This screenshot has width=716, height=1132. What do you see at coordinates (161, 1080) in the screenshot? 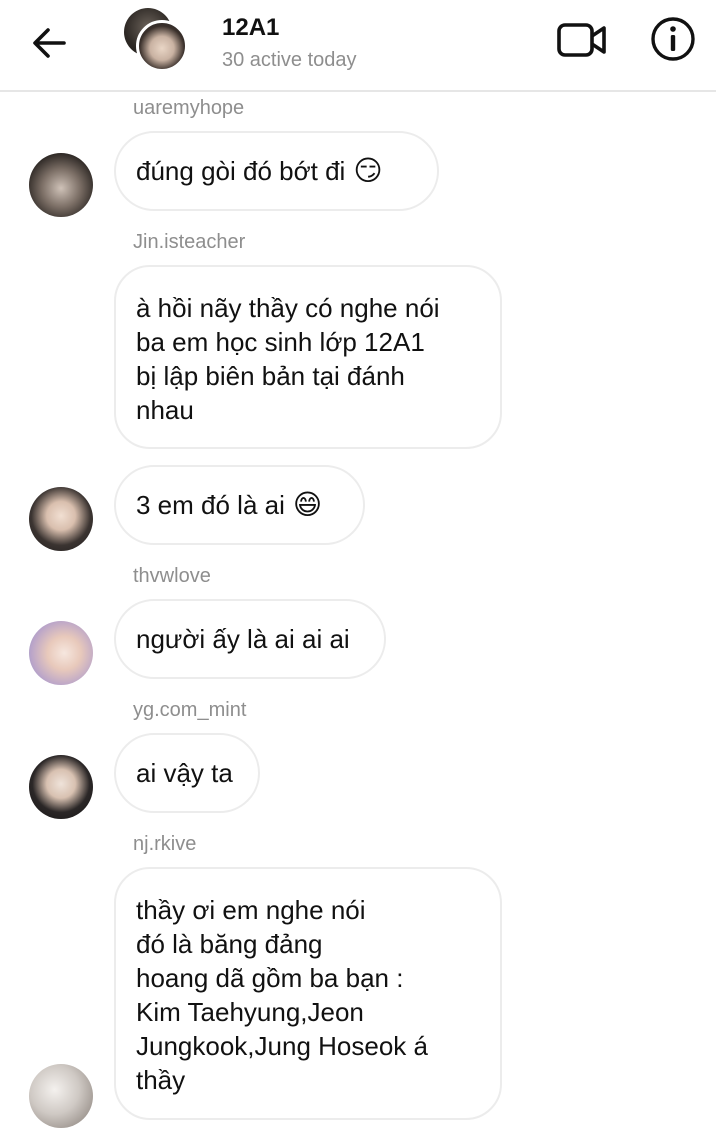
I see `message-line: thầy` at bounding box center [161, 1080].